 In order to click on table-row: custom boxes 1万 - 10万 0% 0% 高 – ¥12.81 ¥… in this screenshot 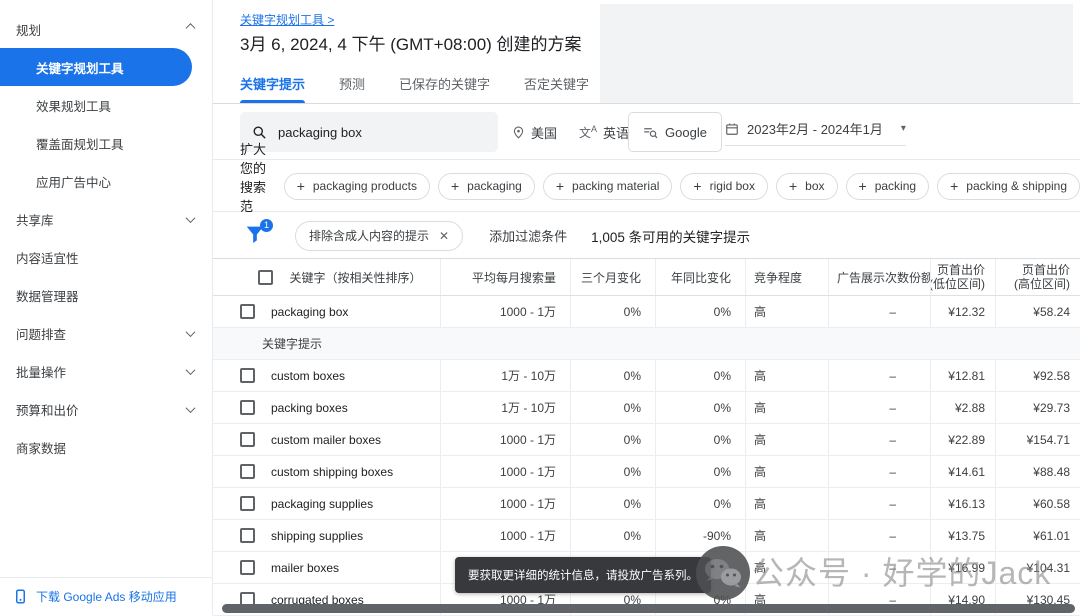, I will do `click(646, 376)`.